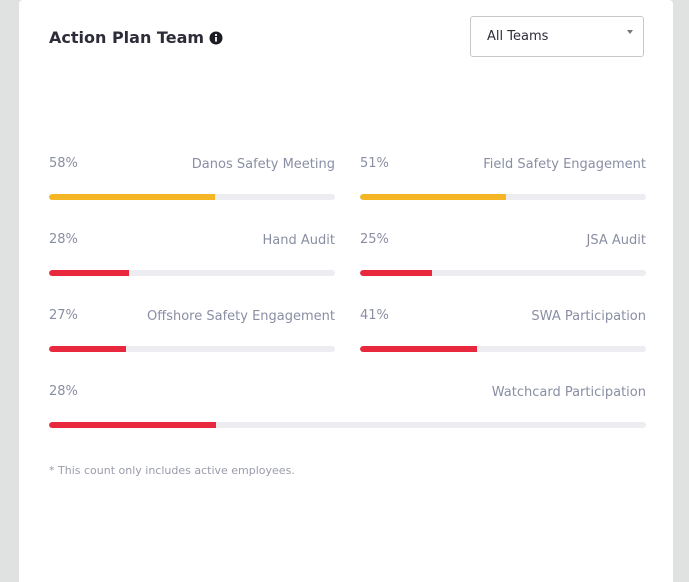 This screenshot has width=689, height=582. What do you see at coordinates (503, 333) in the screenshot?
I see `metric-swa-participation: 41% SWA Participation` at bounding box center [503, 333].